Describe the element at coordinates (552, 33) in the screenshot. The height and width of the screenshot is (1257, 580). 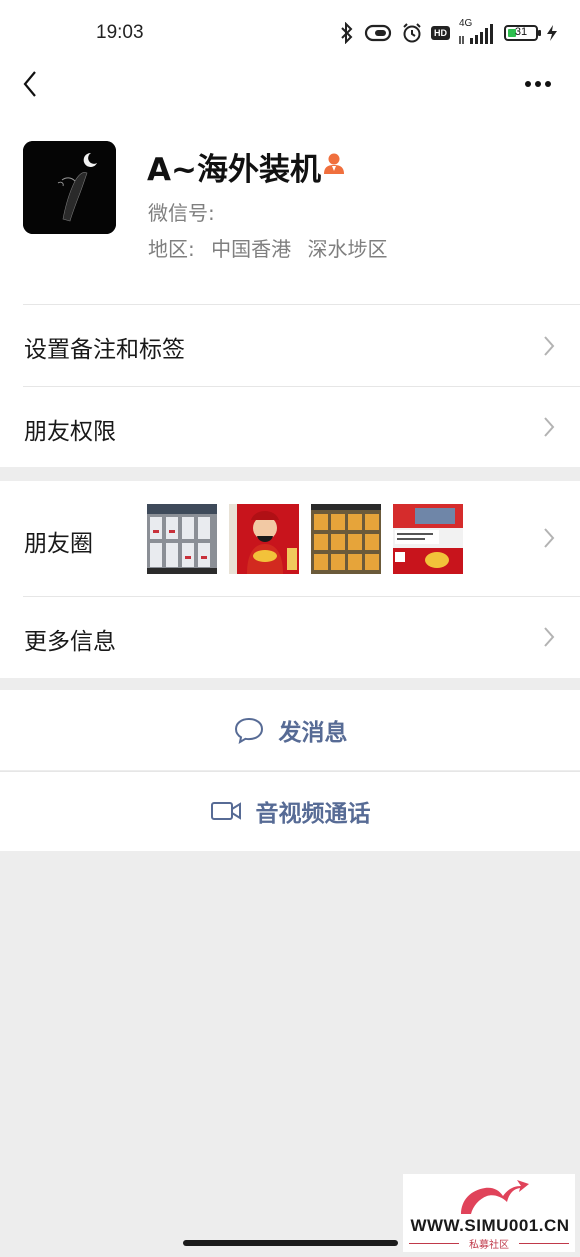
I see `charging-icon` at that location.